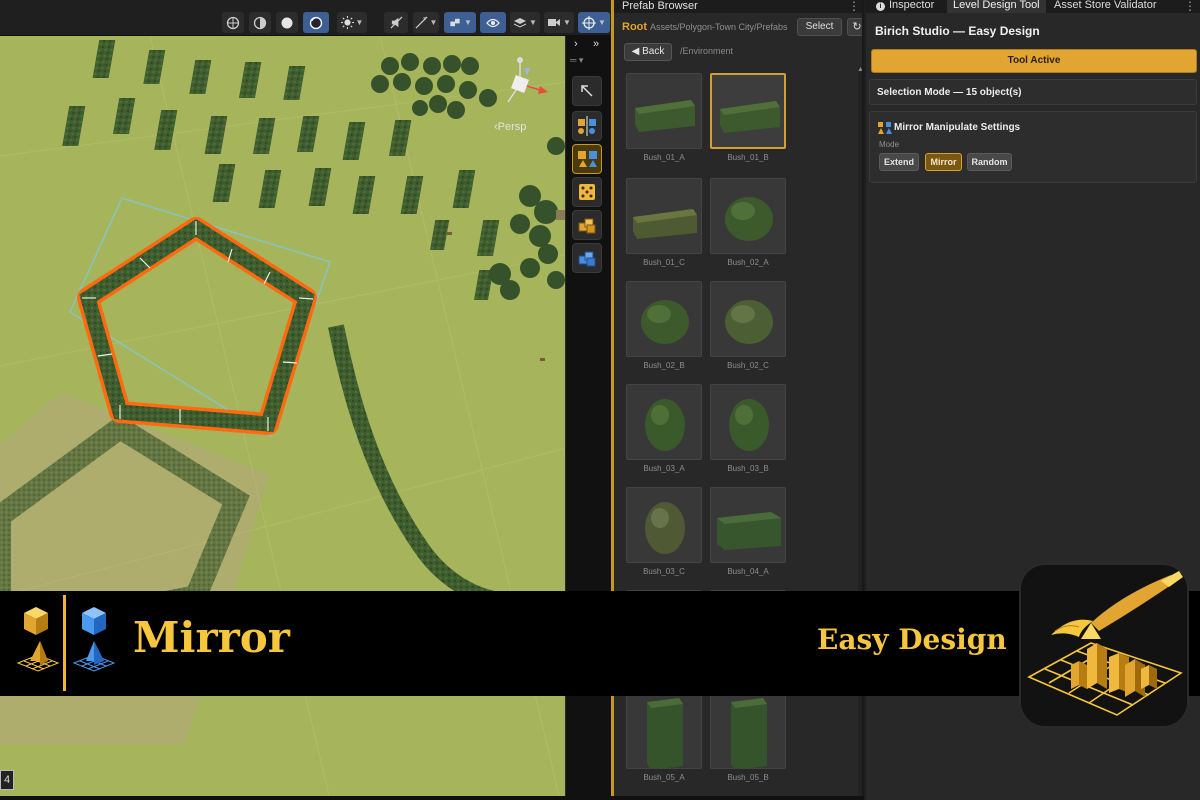 This screenshot has width=1200, height=800. What do you see at coordinates (211, 637) in the screenshot?
I see `banner-title: Mirror` at bounding box center [211, 637].